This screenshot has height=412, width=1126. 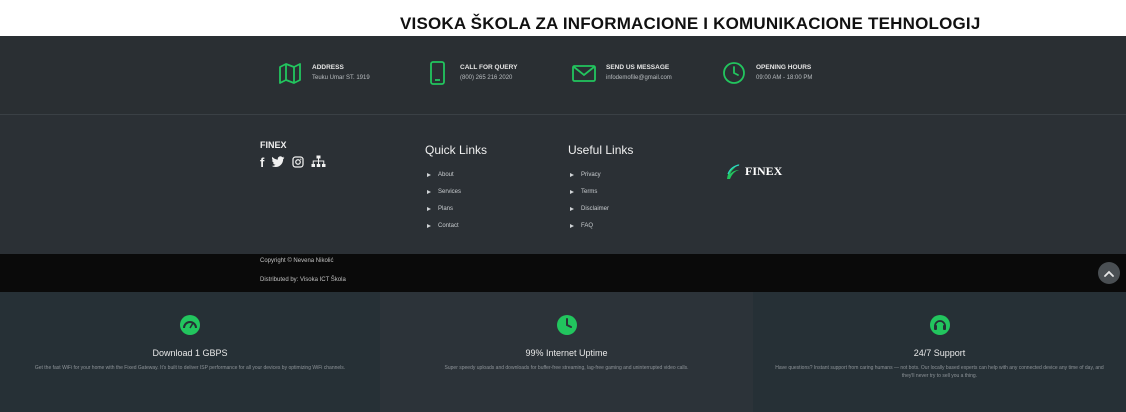 I want to click on chevron-up-icon, so click(x=1109, y=273).